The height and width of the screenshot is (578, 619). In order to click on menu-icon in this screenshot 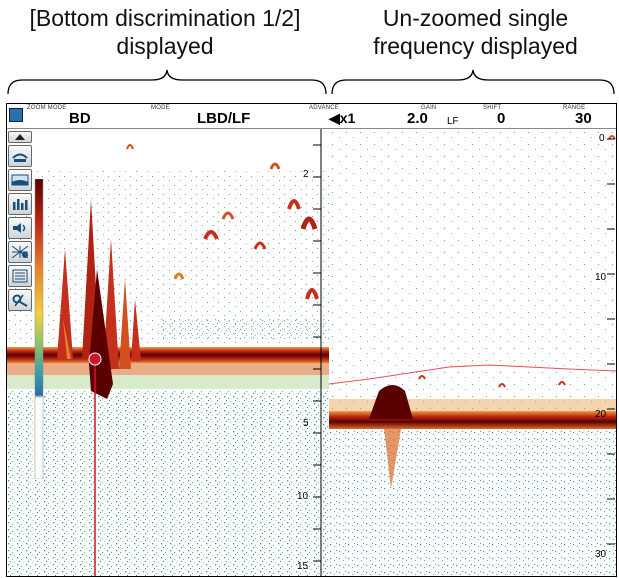, I will do `click(16, 115)`.